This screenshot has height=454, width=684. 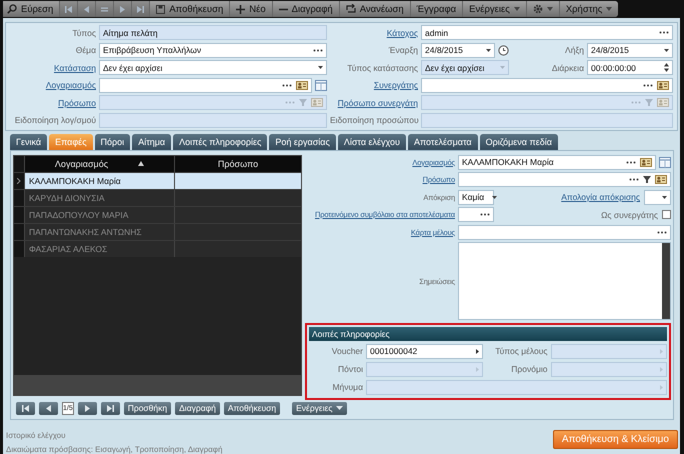 What do you see at coordinates (52, 103) in the screenshot?
I see `field-link: Πρόσωπο` at bounding box center [52, 103].